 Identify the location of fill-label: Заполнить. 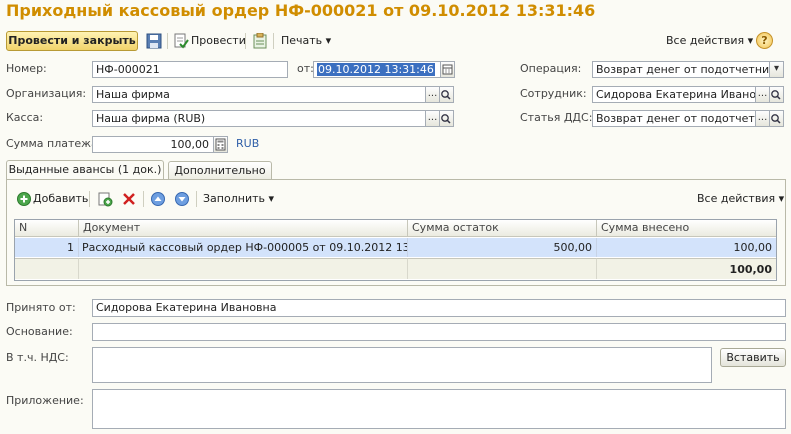
(234, 198).